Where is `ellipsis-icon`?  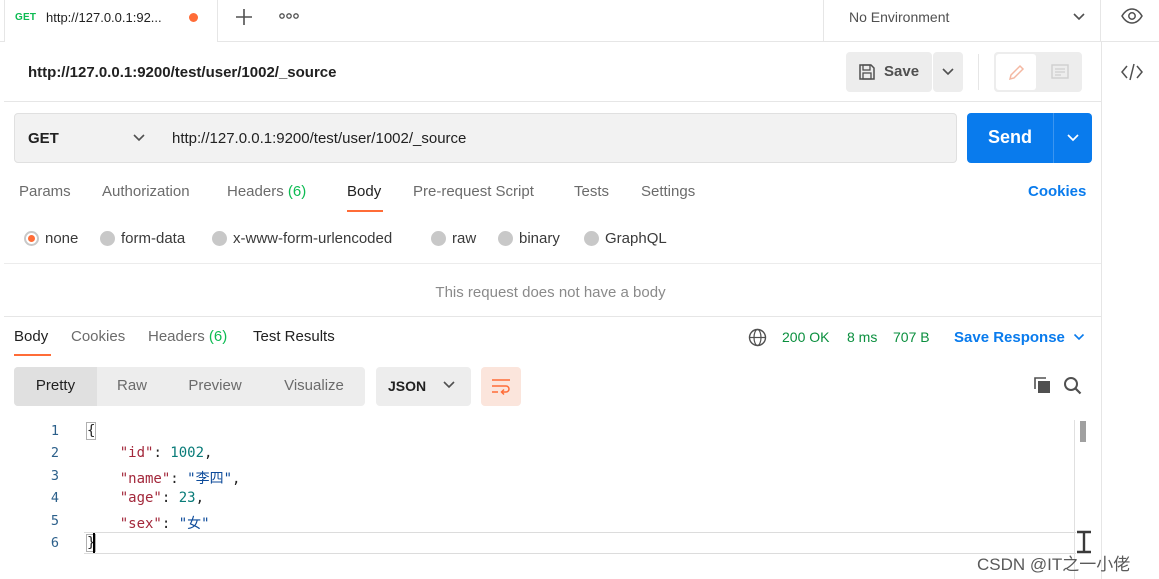
ellipsis-icon is located at coordinates (289, 16).